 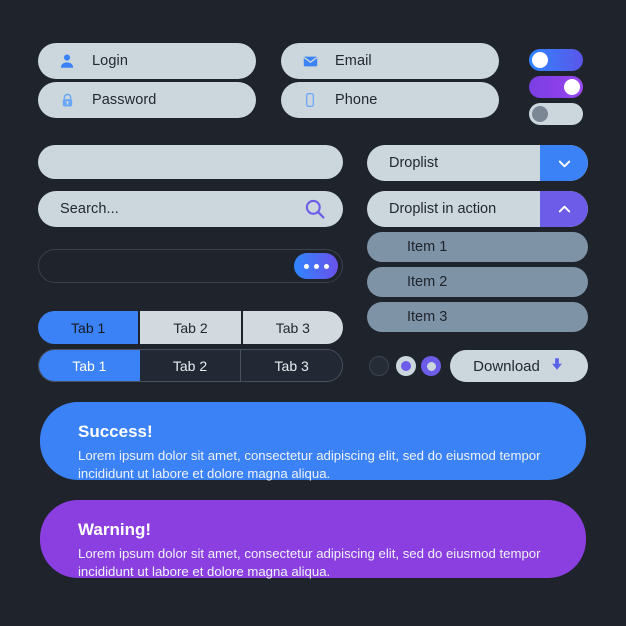 What do you see at coordinates (67, 100) in the screenshot?
I see `lock-icon` at bounding box center [67, 100].